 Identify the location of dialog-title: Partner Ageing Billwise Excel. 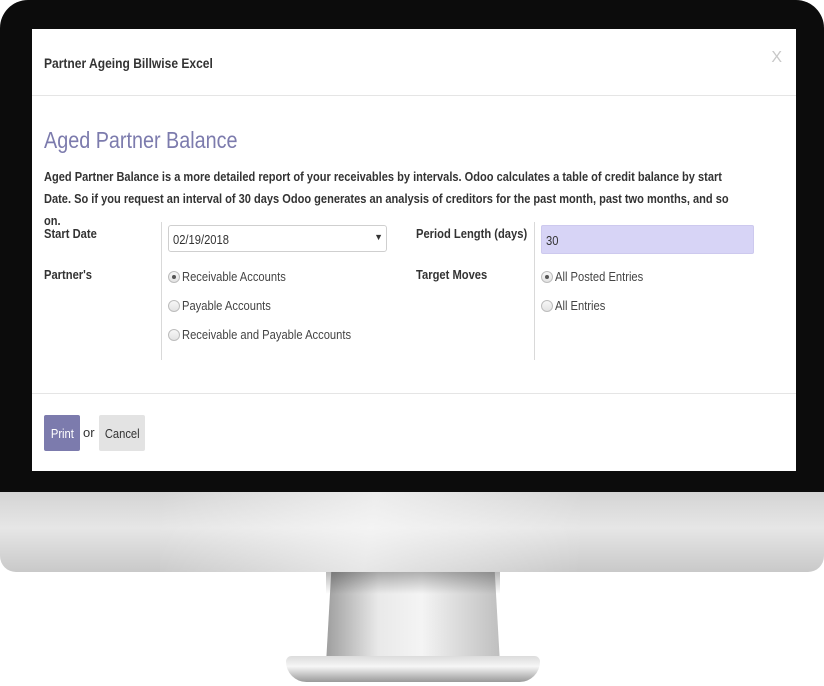
(128, 63).